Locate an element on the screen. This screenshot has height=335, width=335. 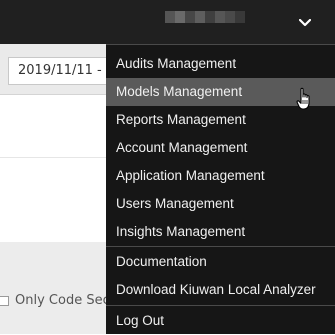
top-header-bar is located at coordinates (167, 22).